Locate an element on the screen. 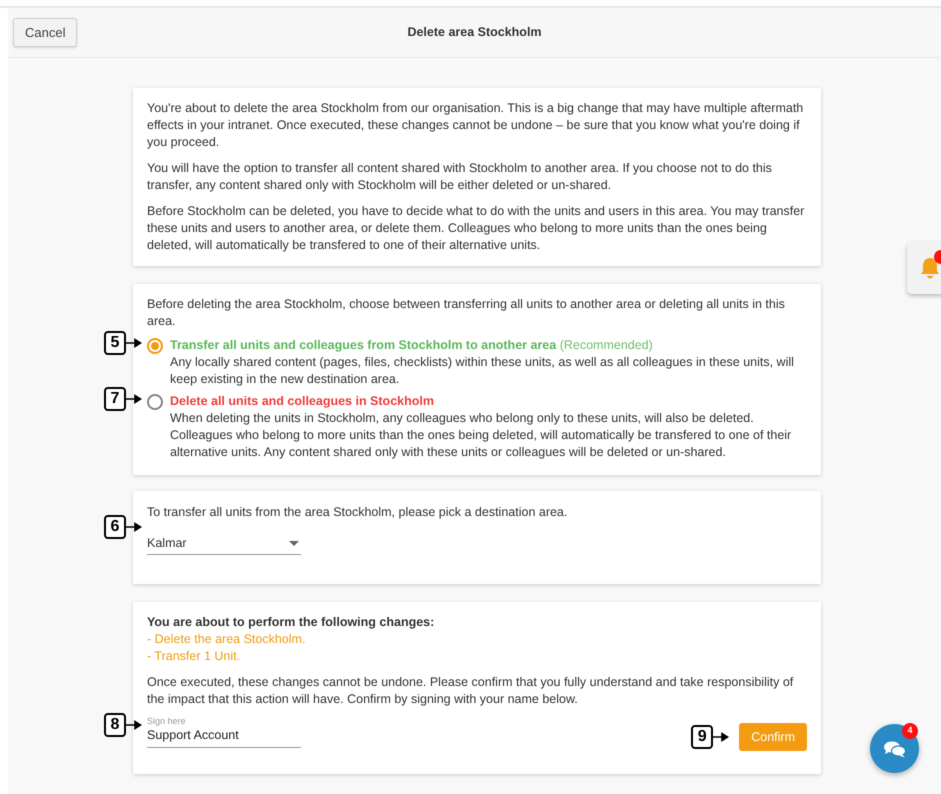  change-item: - Transfer 1 Unit. is located at coordinates (194, 656).